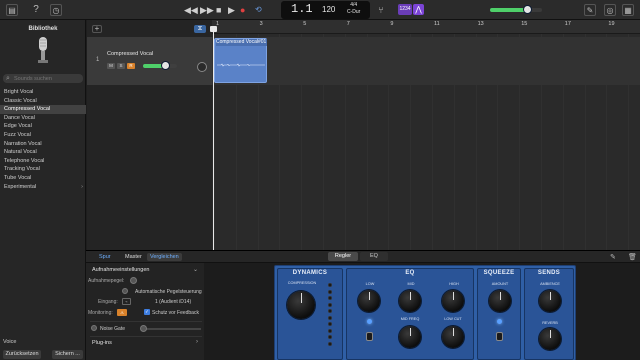 This screenshot has height=360, width=640. Describe the element at coordinates (195, 269) in the screenshot. I see `chevron-down-icon: ⌄` at that location.